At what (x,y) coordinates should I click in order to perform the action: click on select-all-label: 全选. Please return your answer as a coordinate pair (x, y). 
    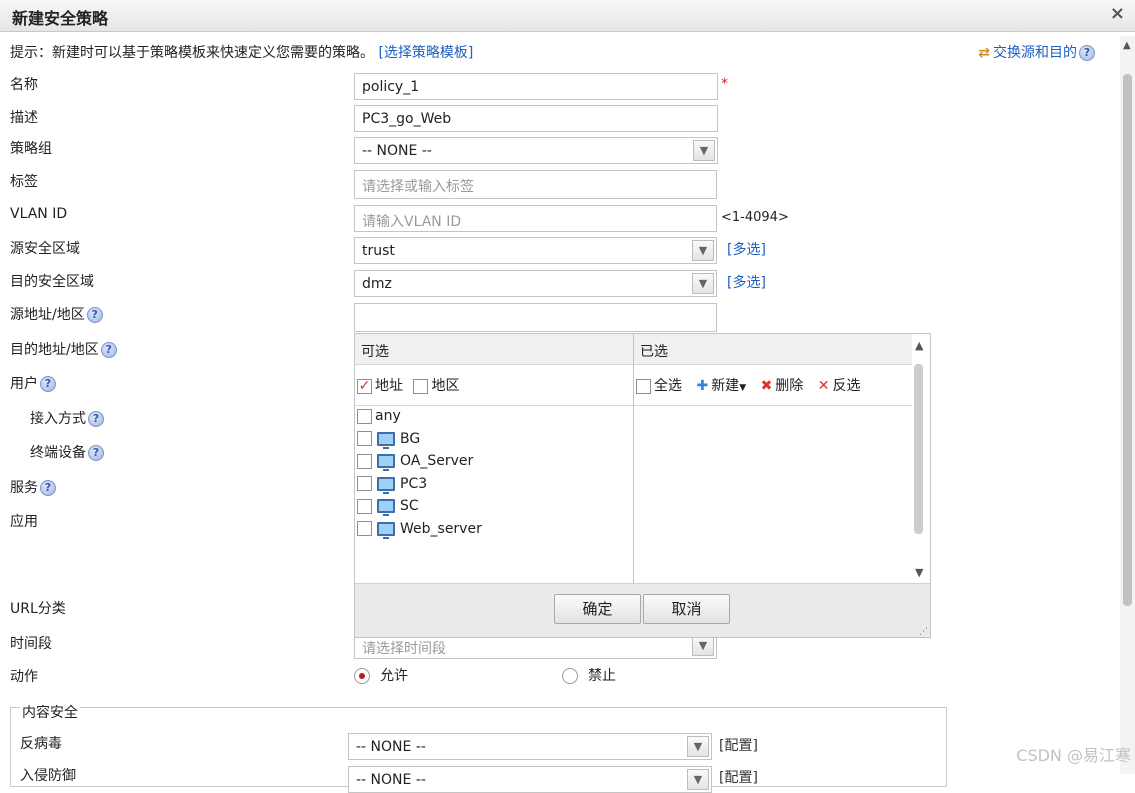
    Looking at the image, I should click on (668, 386).